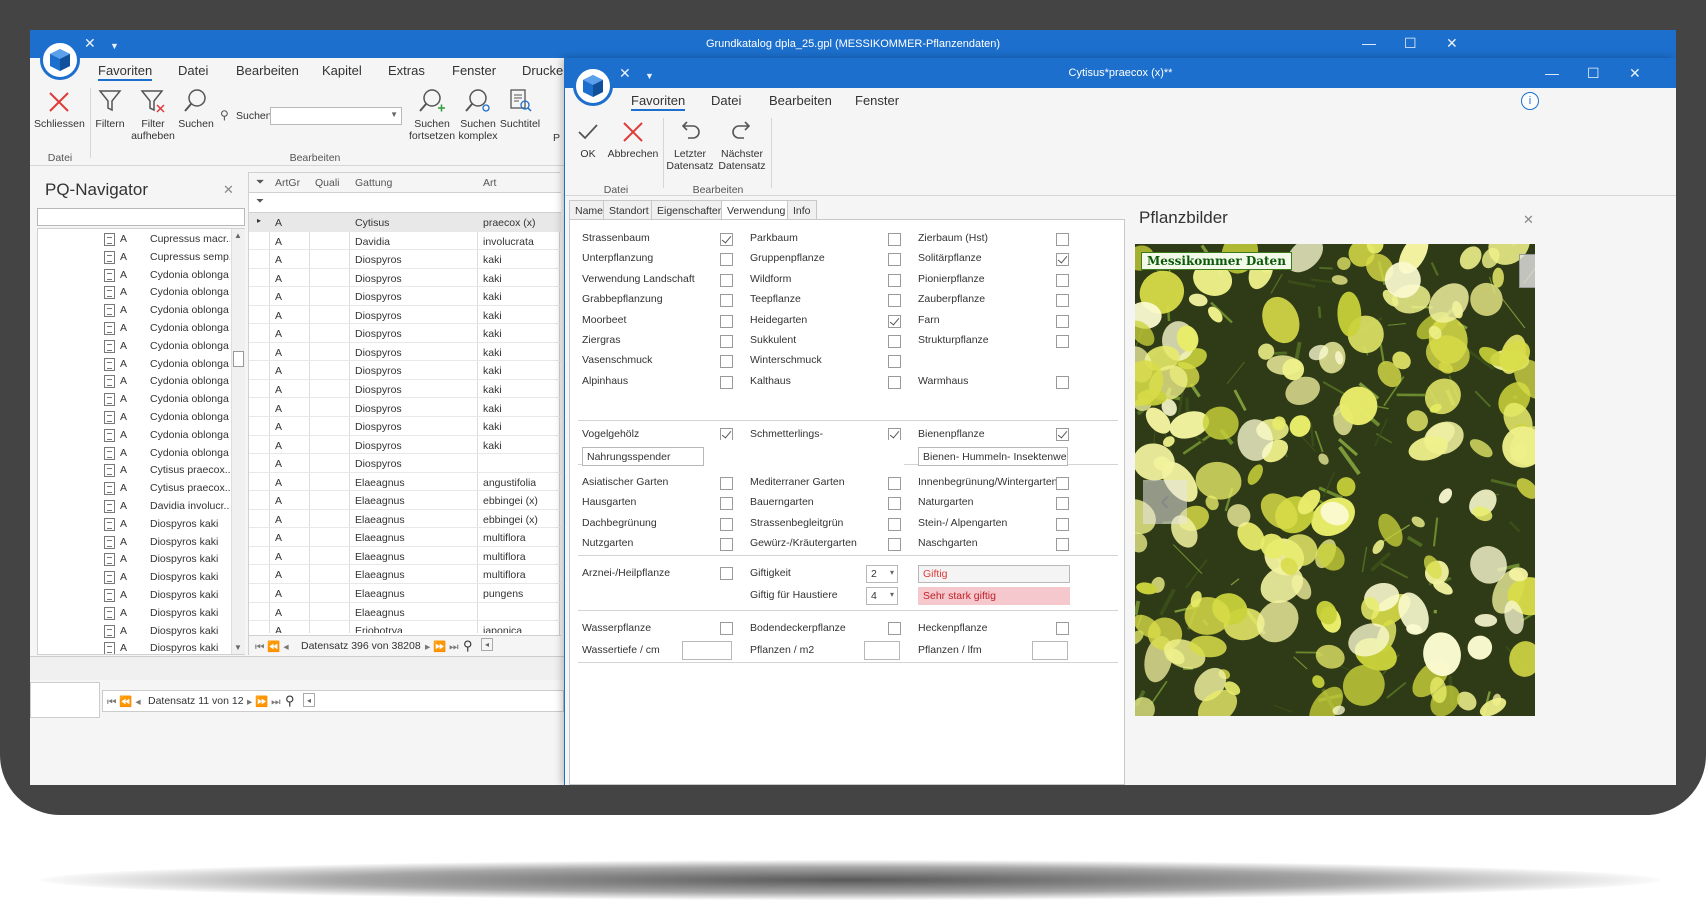  What do you see at coordinates (260, 182) in the screenshot?
I see `grid-filter-icon: ⏷` at bounding box center [260, 182].